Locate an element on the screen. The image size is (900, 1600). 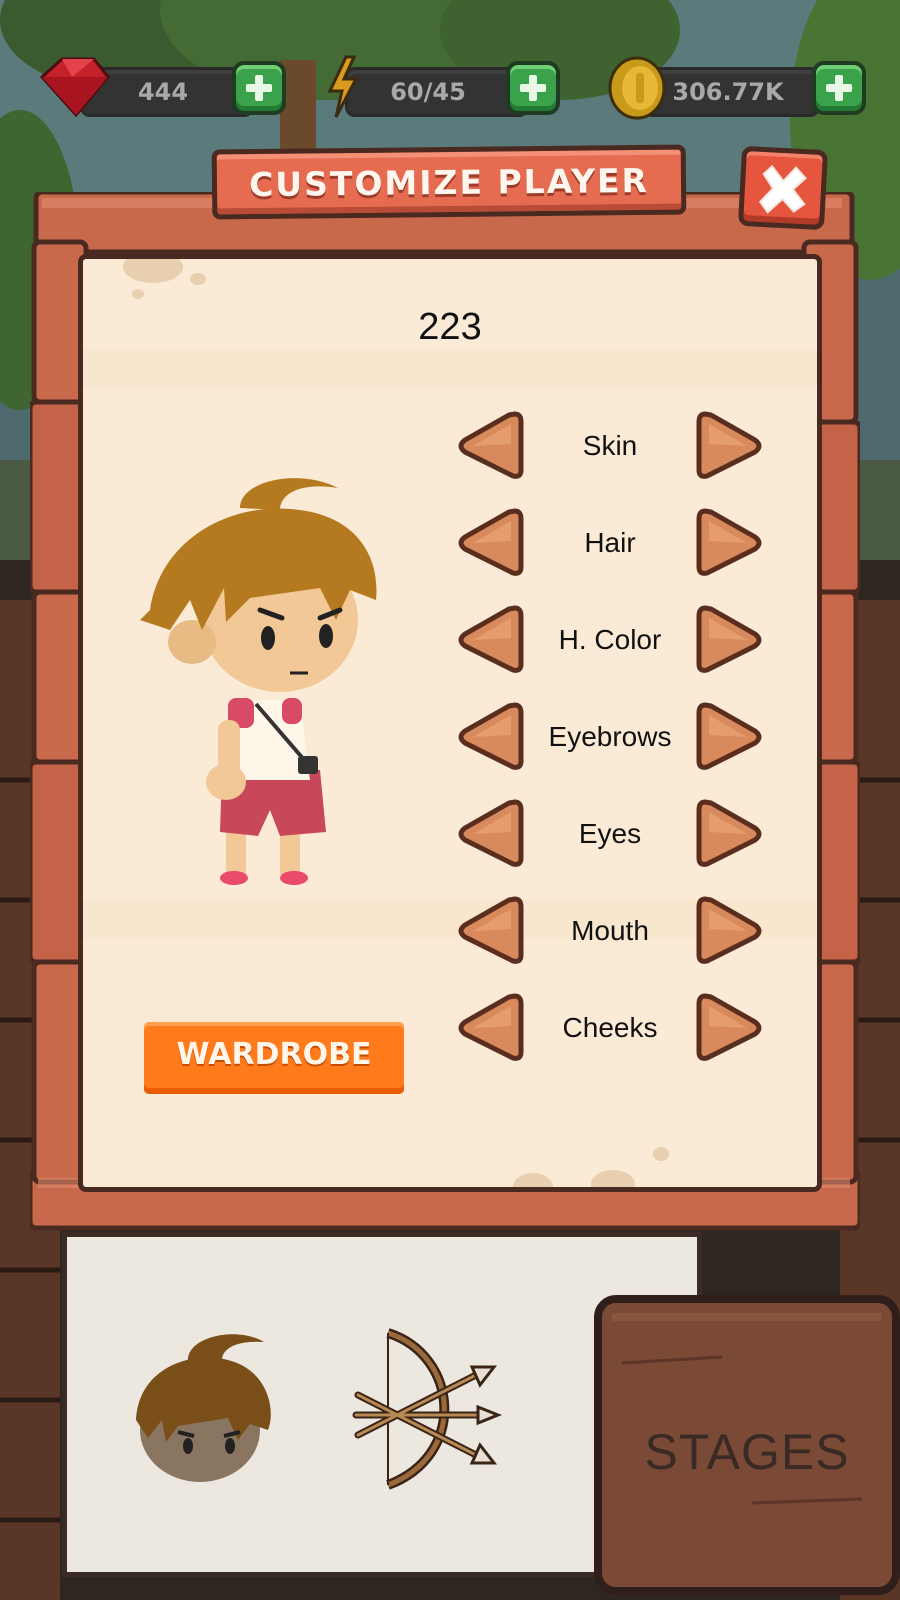
gem-icon is located at coordinates (74, 87).